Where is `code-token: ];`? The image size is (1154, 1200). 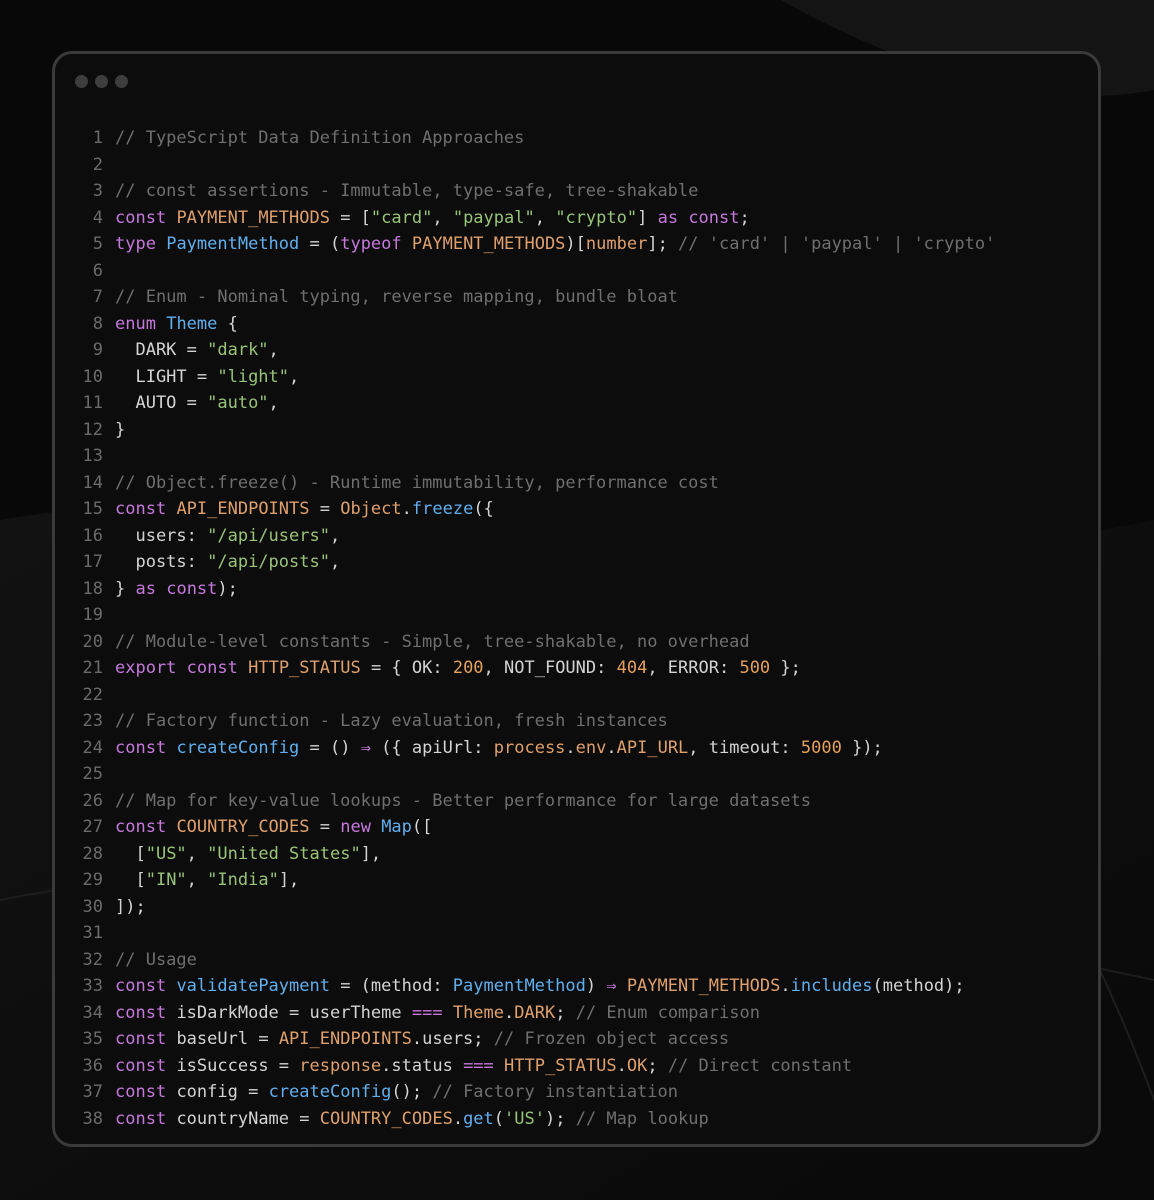
code-token: ]; is located at coordinates (663, 244).